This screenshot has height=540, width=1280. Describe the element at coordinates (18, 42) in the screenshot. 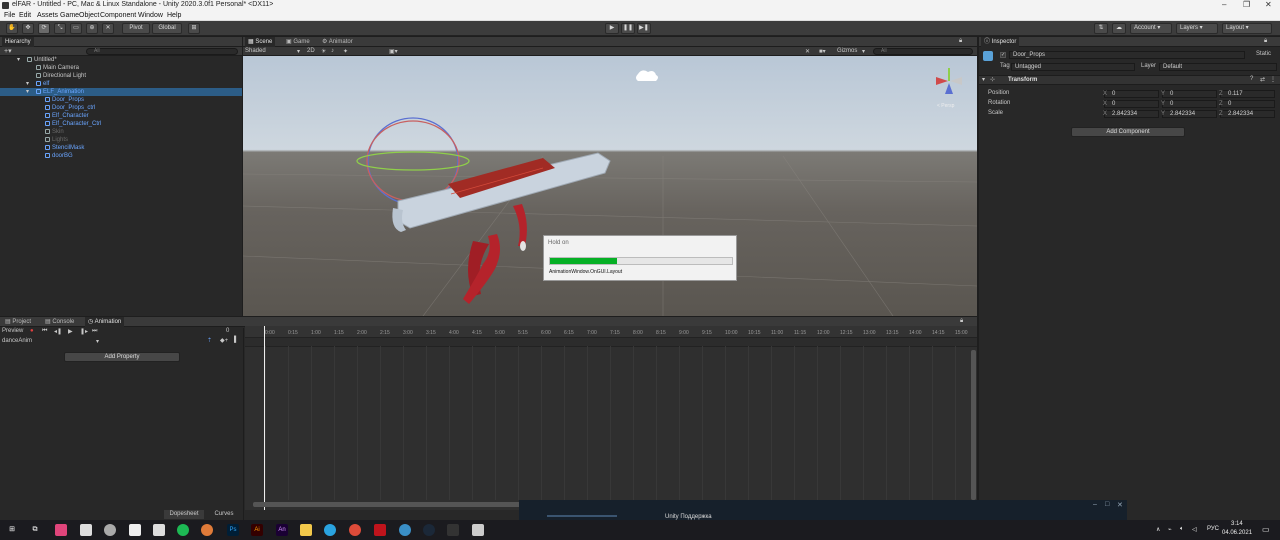

I see `tab-hierarchy: Hierarchy` at that location.